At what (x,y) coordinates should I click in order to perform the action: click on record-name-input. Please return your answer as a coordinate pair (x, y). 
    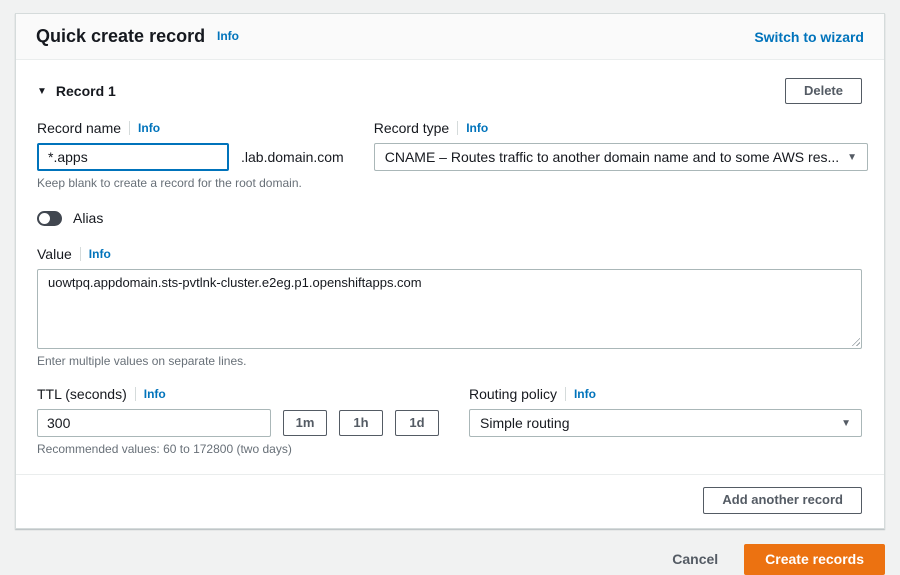
    Looking at the image, I should click on (133, 157).